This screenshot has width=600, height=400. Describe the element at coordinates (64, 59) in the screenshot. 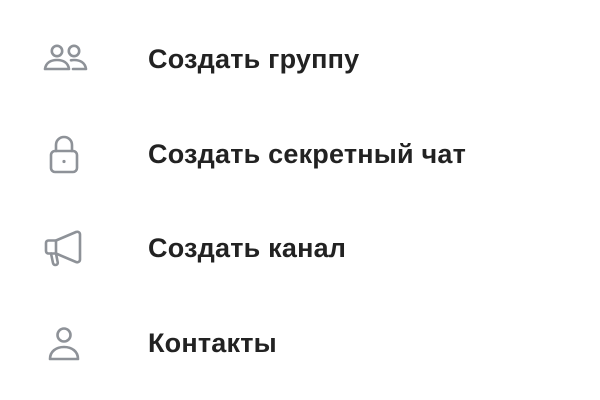

I see `people-icon` at that location.